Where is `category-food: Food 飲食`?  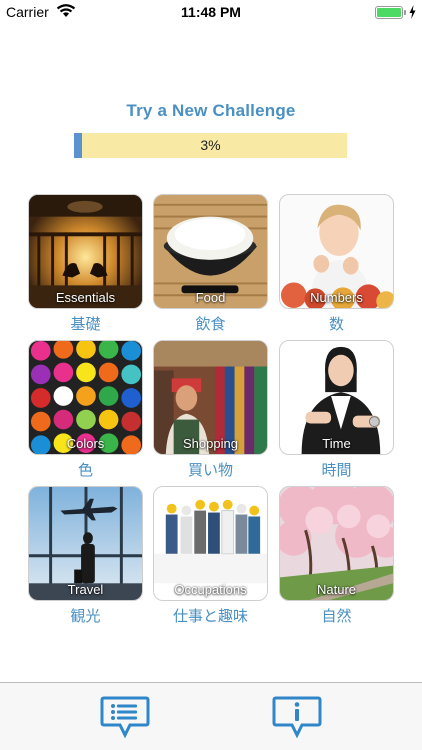
category-food: Food 飲食 is located at coordinates (210, 264).